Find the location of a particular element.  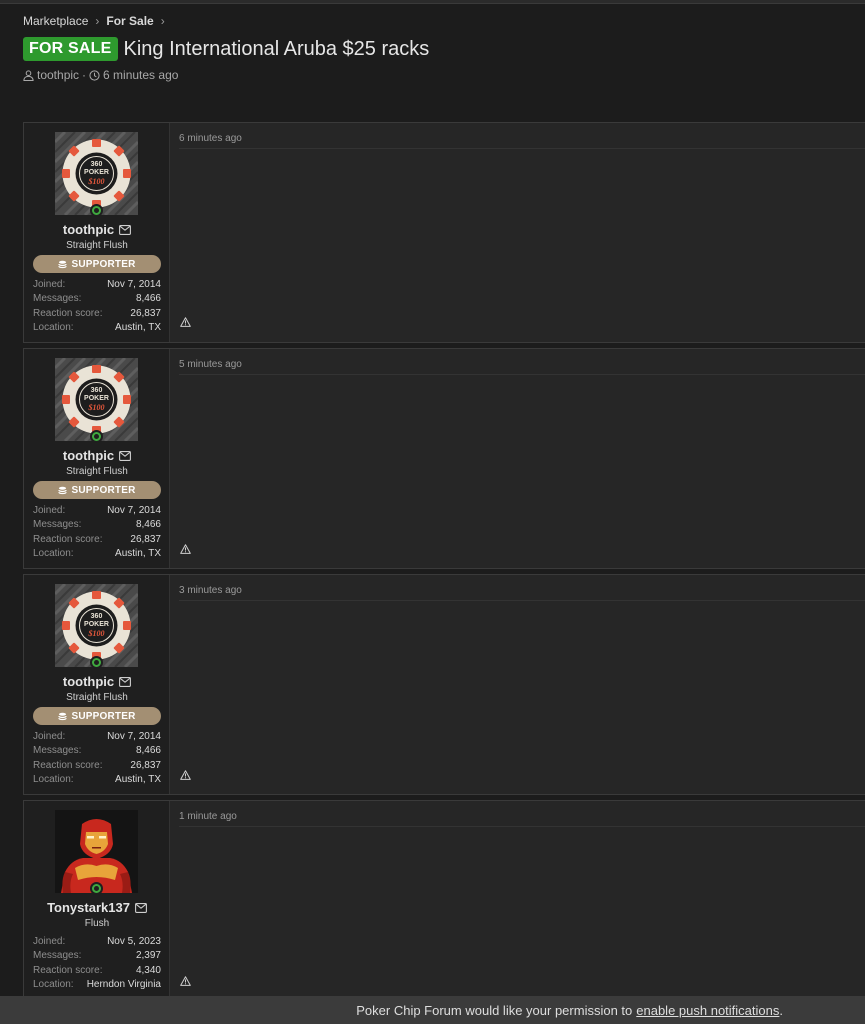

push-notification-end: . is located at coordinates (781, 1010).